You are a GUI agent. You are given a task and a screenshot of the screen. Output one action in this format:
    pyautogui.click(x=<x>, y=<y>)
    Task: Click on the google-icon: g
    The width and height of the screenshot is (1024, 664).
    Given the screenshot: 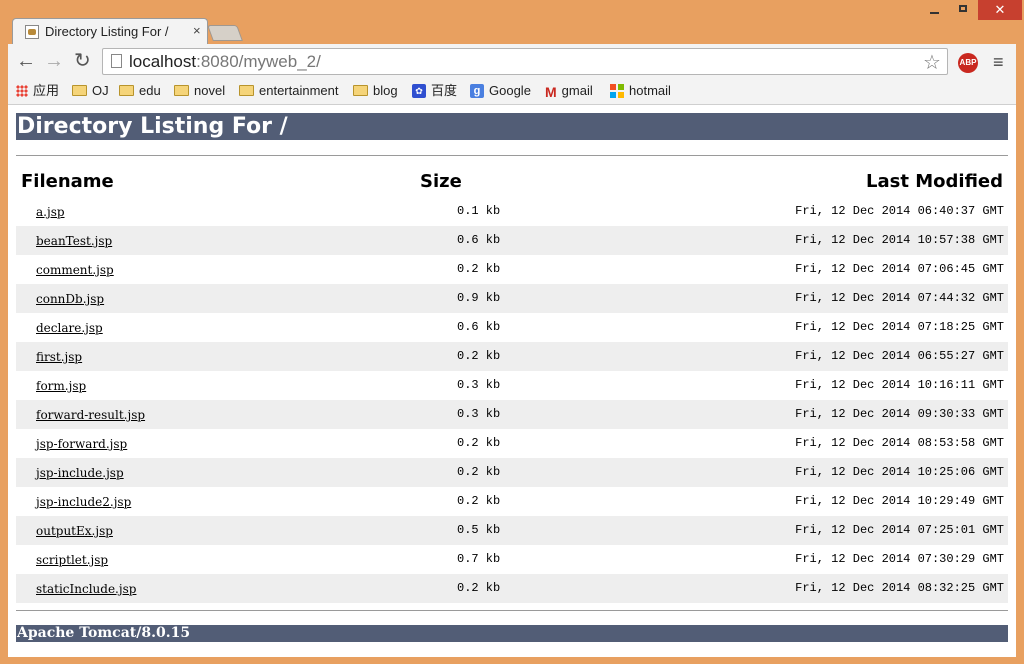 What is the action you would take?
    pyautogui.click(x=477, y=90)
    